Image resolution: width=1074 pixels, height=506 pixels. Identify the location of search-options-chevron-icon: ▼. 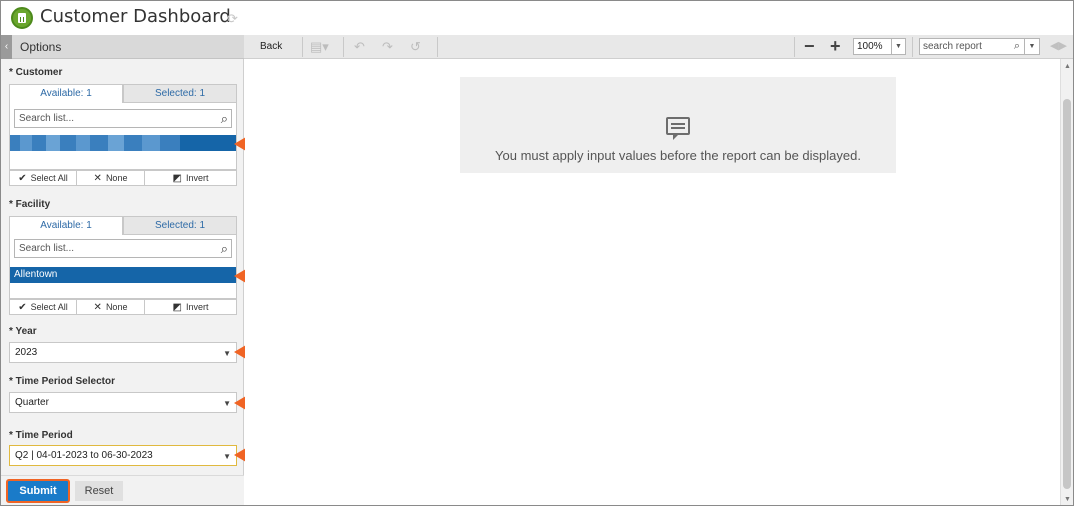
(1032, 46).